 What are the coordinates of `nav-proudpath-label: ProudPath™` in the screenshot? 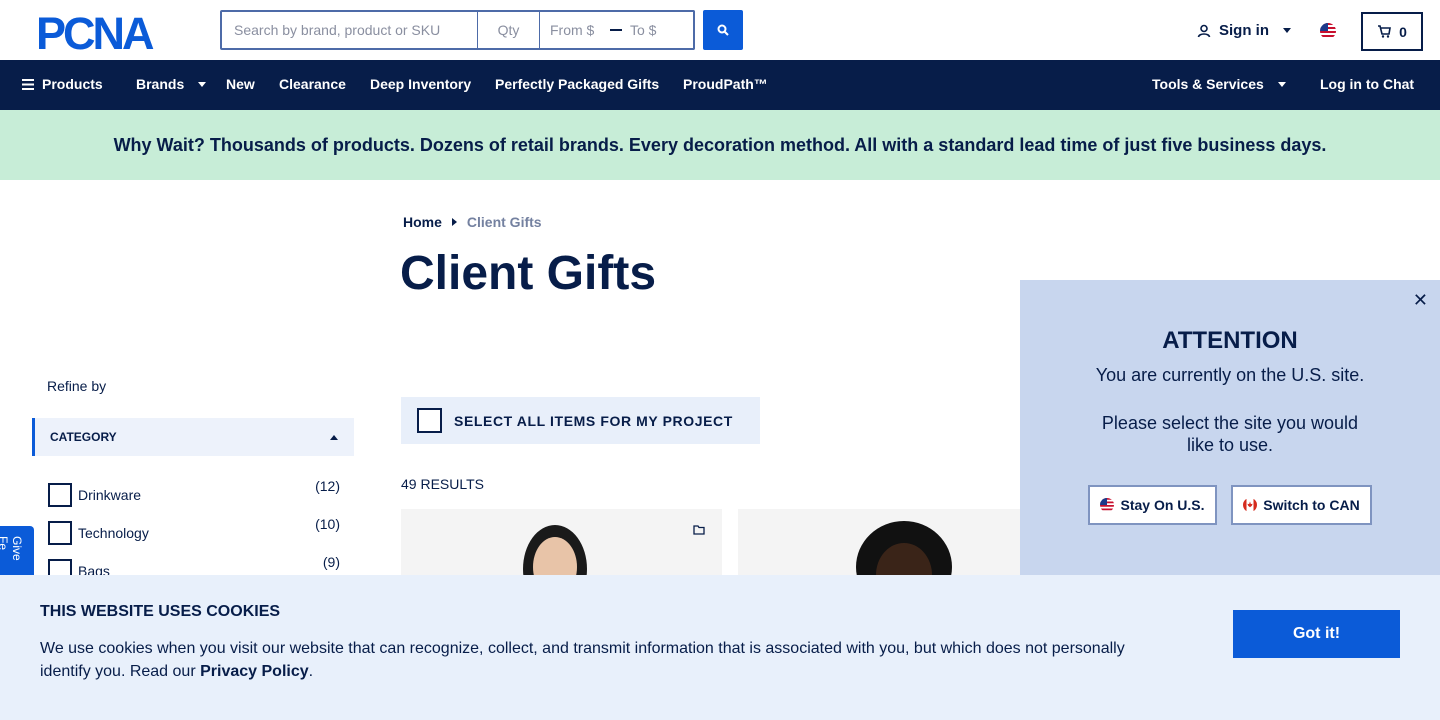 It's located at (725, 84).